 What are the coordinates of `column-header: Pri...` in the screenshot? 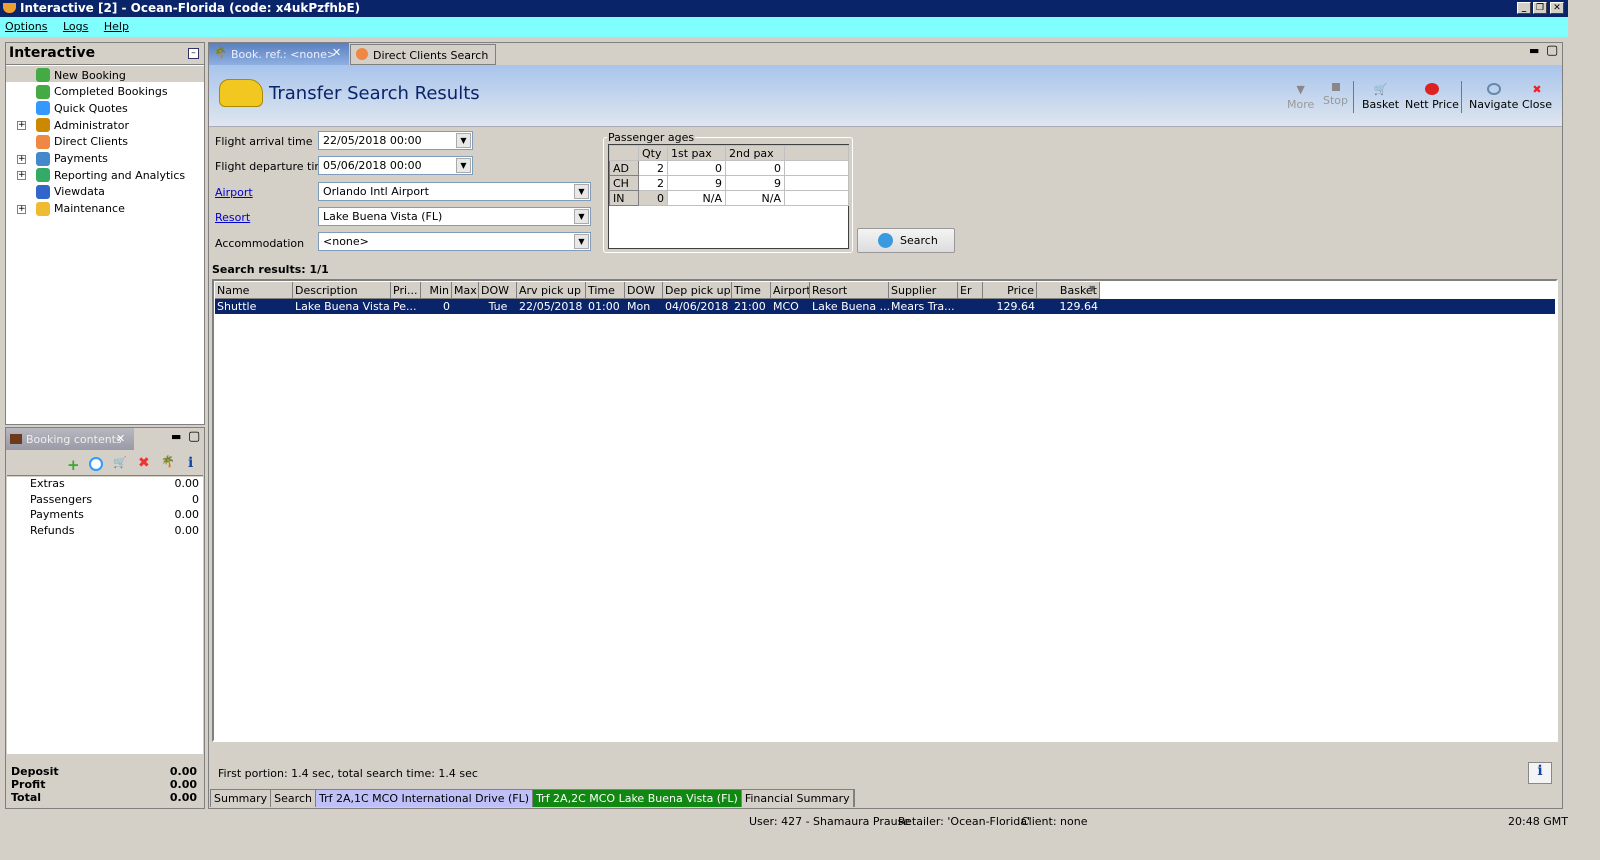 It's located at (406, 290).